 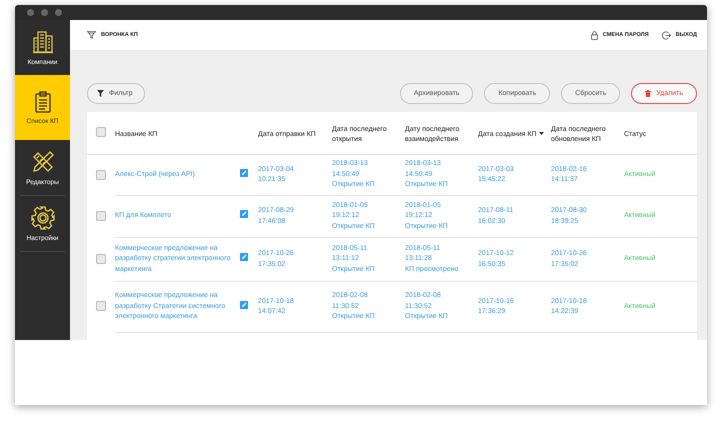 What do you see at coordinates (42, 162) in the screenshot?
I see `pencil-ruler-icon` at bounding box center [42, 162].